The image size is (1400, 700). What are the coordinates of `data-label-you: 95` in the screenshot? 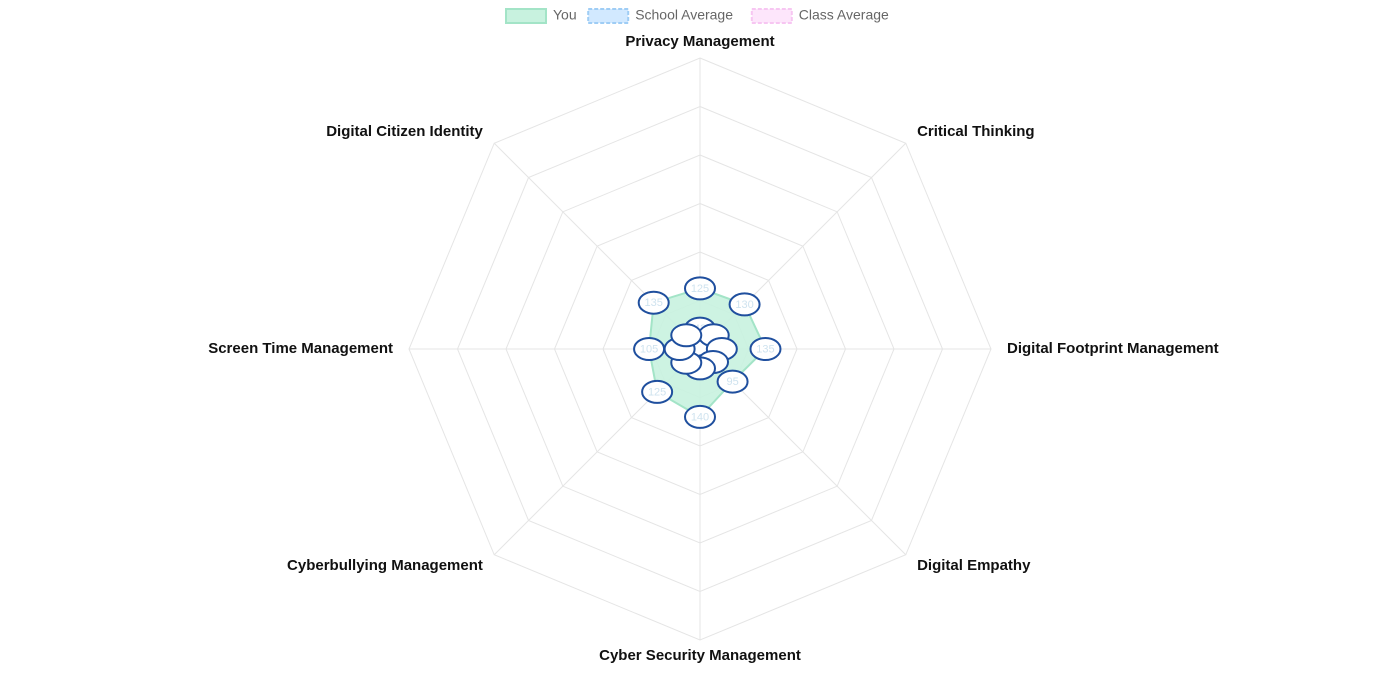 It's located at (732, 382).